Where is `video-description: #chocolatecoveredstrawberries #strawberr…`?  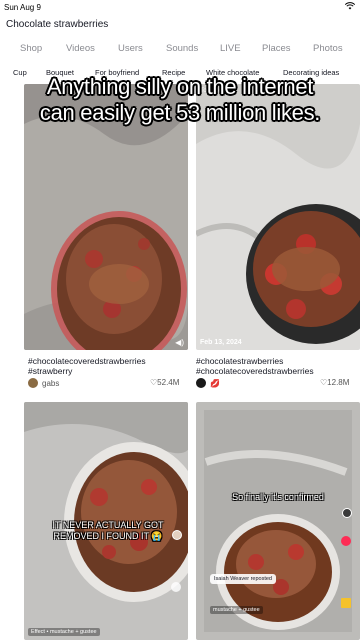
video-description: #chocolatecoveredstrawberries #strawberr… is located at coordinates (87, 366).